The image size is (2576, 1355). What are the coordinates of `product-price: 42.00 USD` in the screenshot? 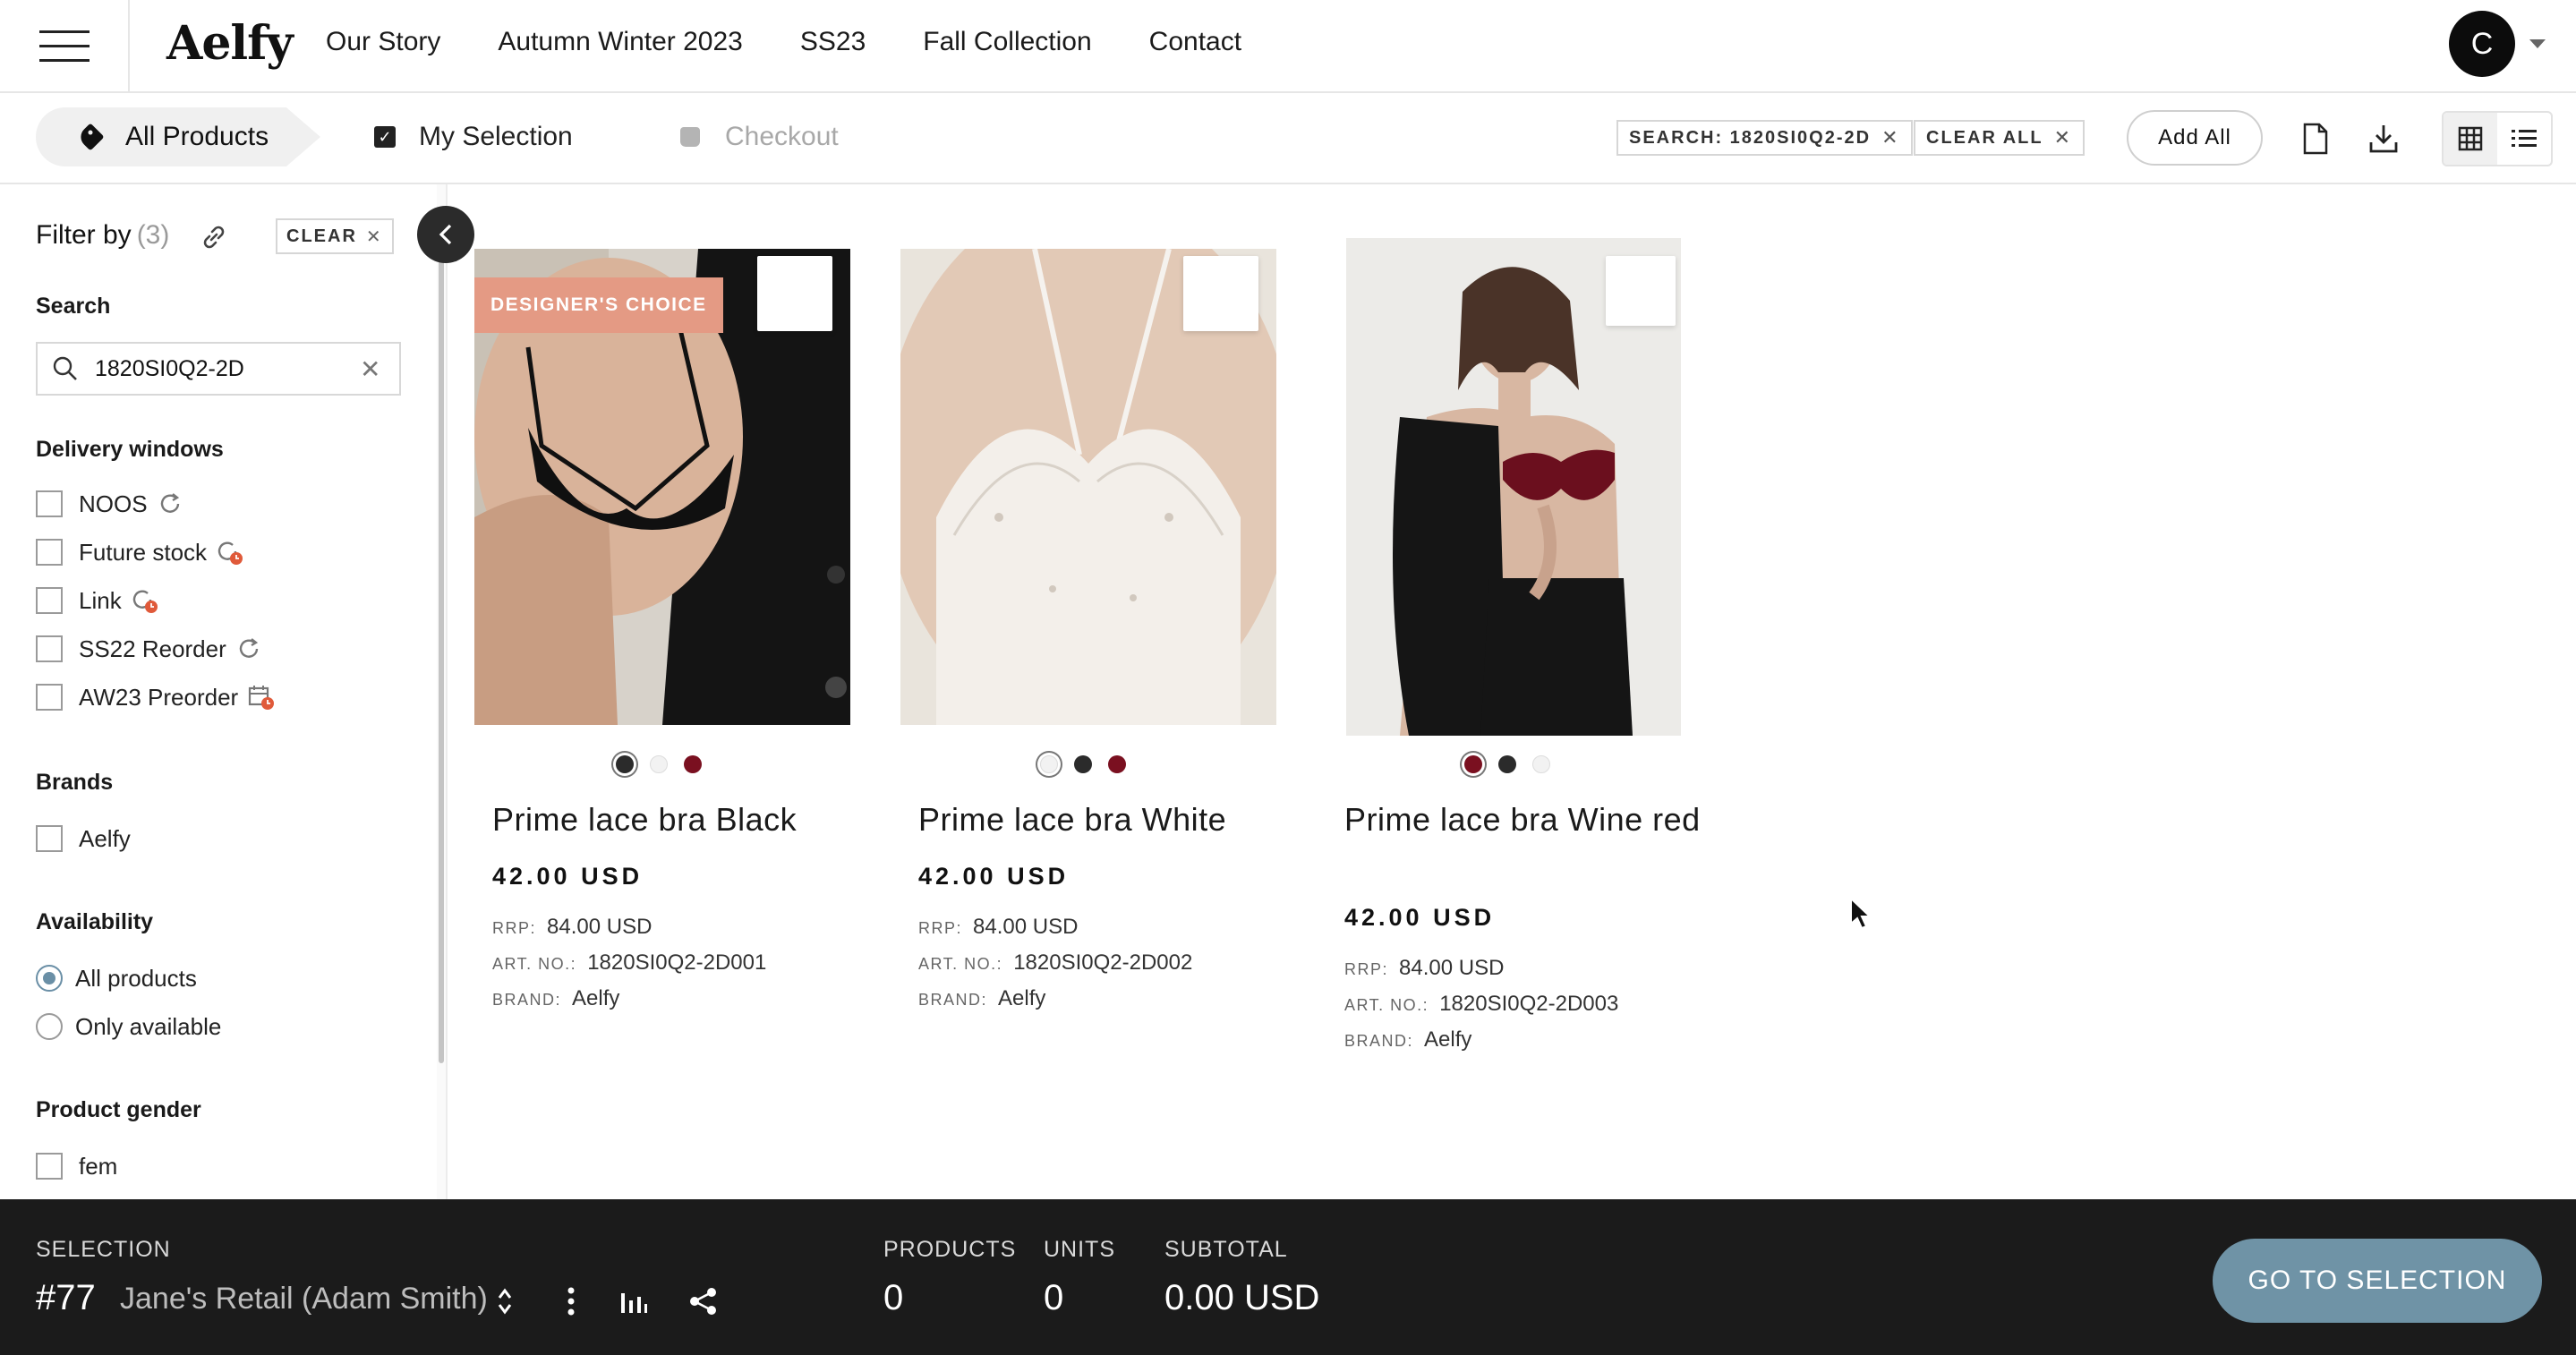 It's located at (568, 876).